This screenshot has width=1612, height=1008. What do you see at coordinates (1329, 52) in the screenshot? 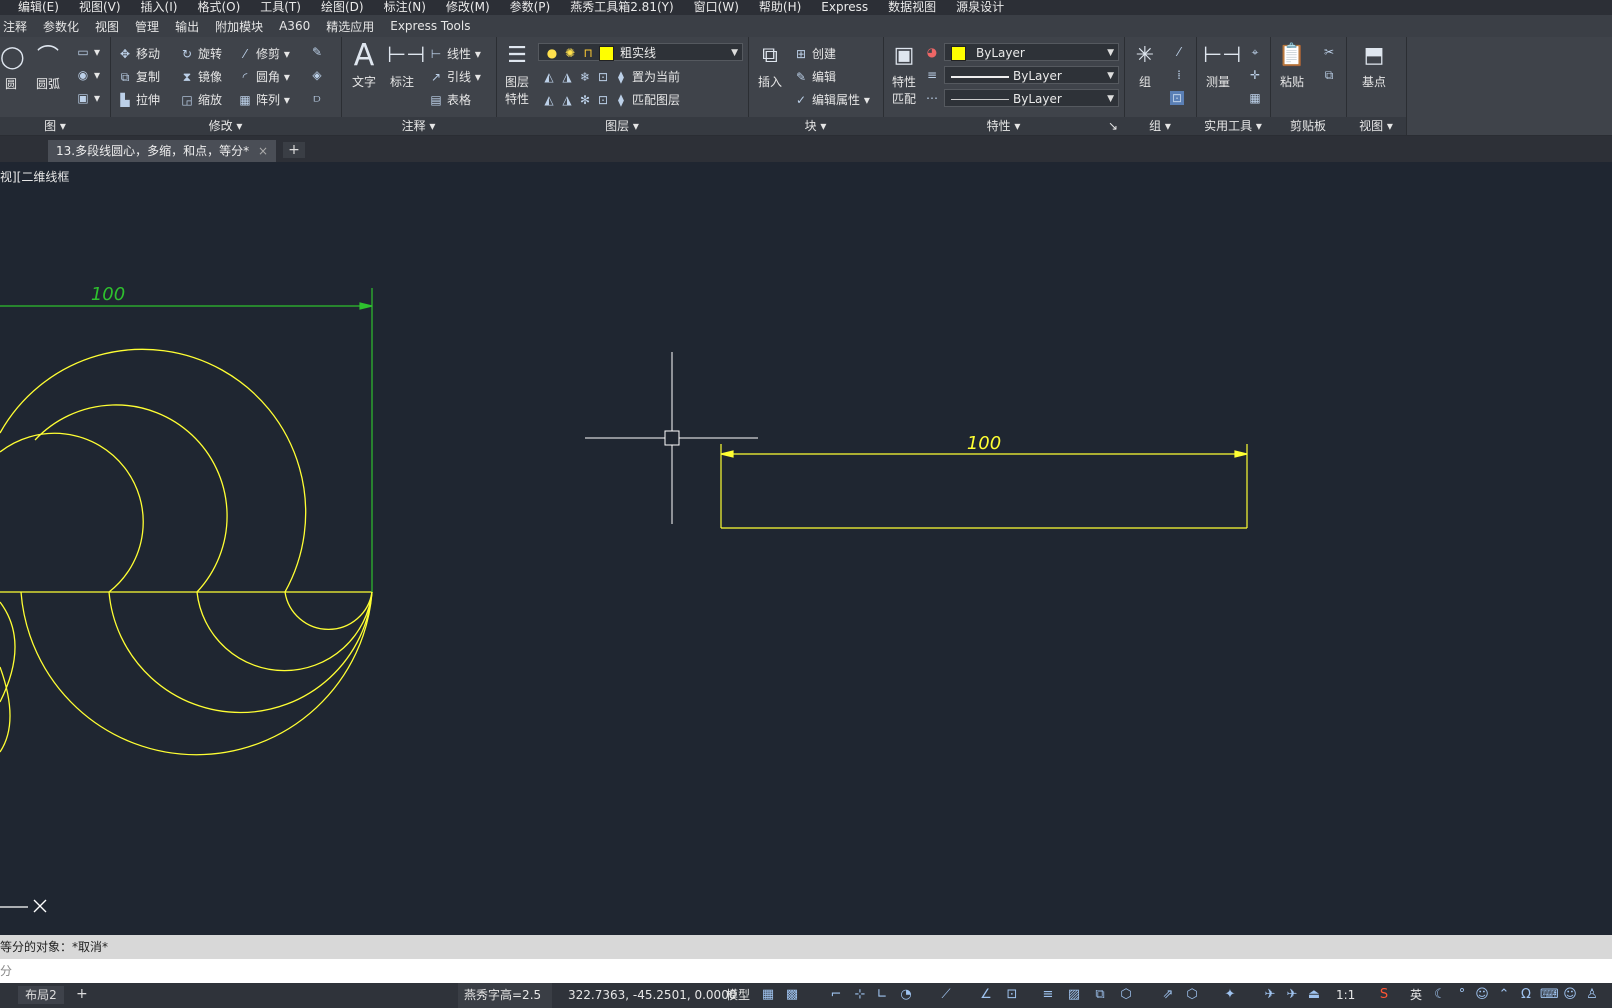
I see `cut-icon: ✂` at bounding box center [1329, 52].